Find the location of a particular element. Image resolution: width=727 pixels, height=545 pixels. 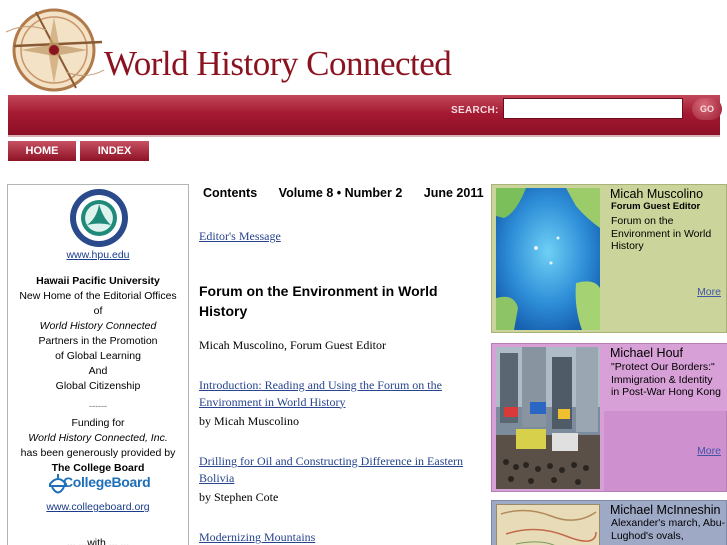

ocean-map-image is located at coordinates (548, 259).